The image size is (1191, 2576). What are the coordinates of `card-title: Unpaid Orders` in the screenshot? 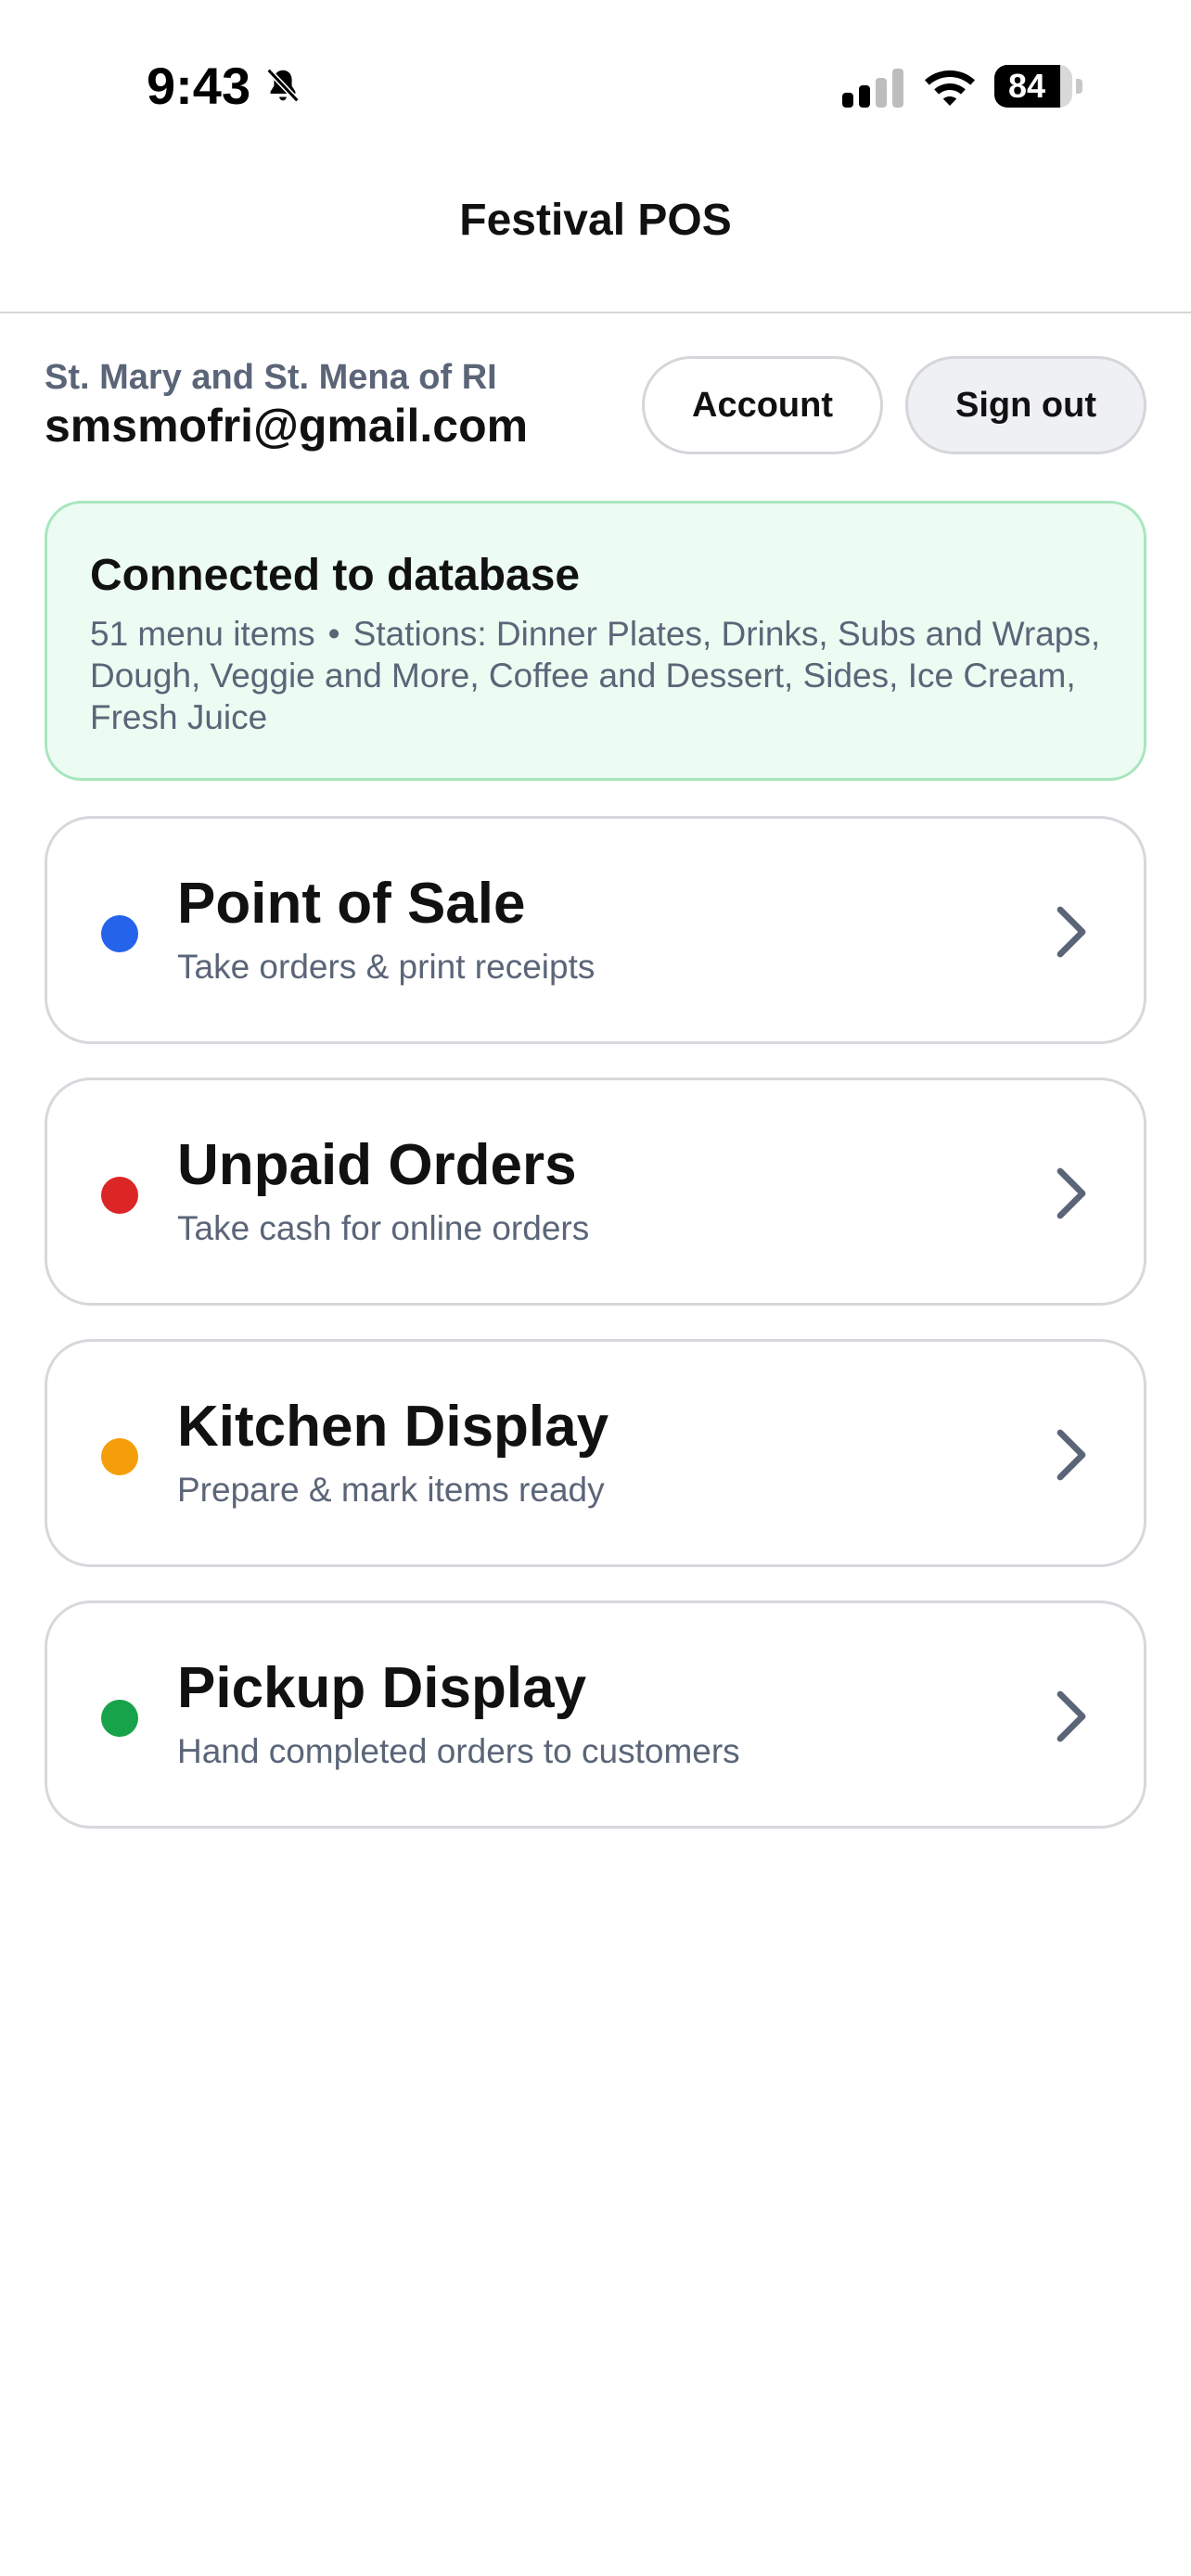 It's located at (377, 1165).